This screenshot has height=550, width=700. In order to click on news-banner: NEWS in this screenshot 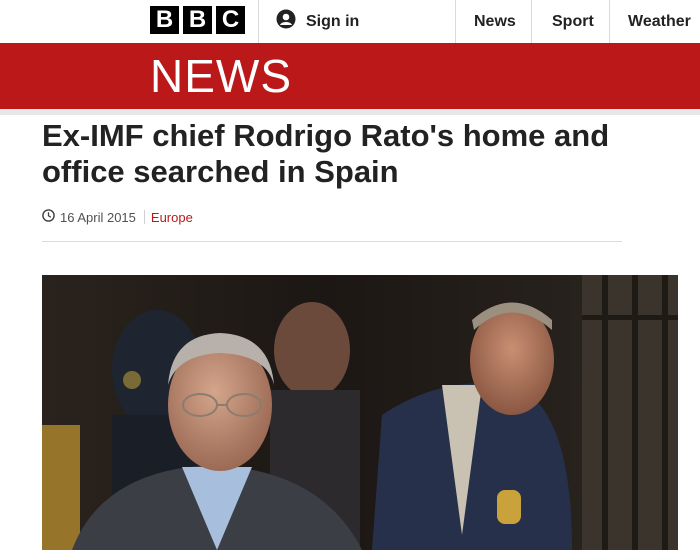, I will do `click(350, 76)`.